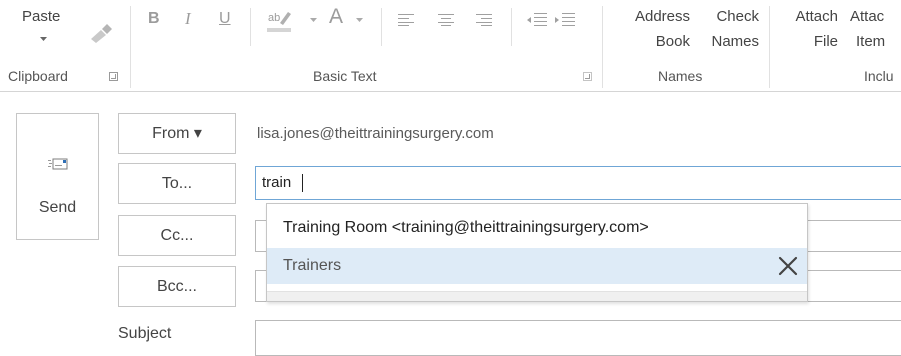  Describe the element at coordinates (565, 20) in the screenshot. I see `increase-indent-icon` at that location.